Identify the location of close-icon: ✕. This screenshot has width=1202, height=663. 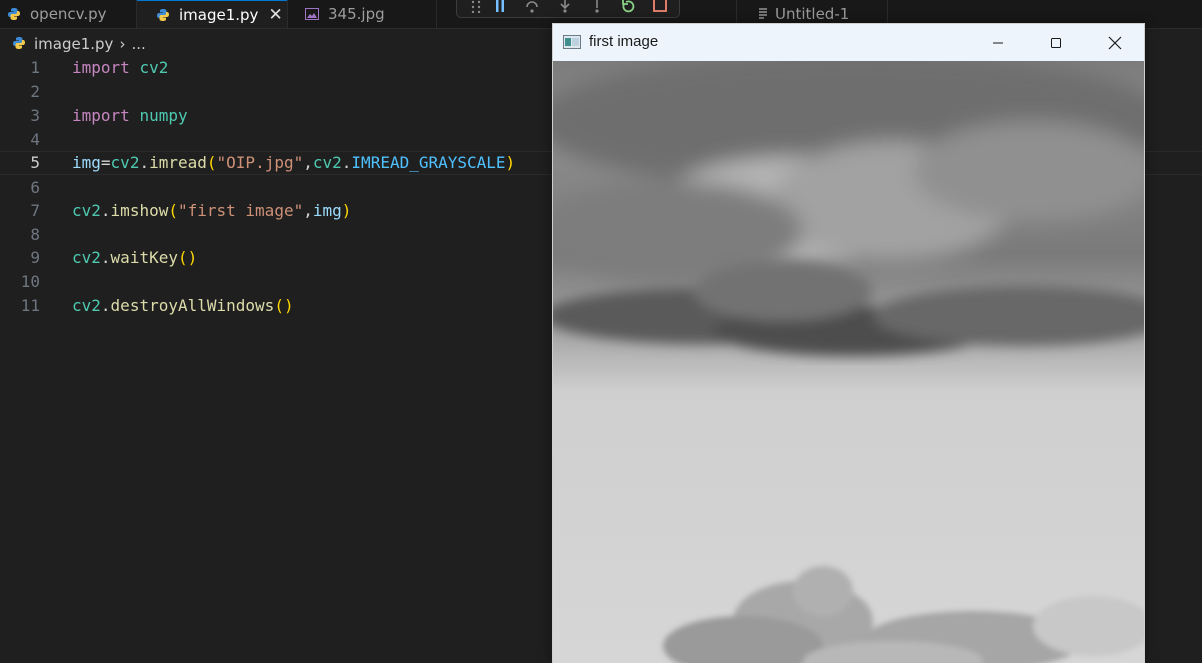
(275, 15).